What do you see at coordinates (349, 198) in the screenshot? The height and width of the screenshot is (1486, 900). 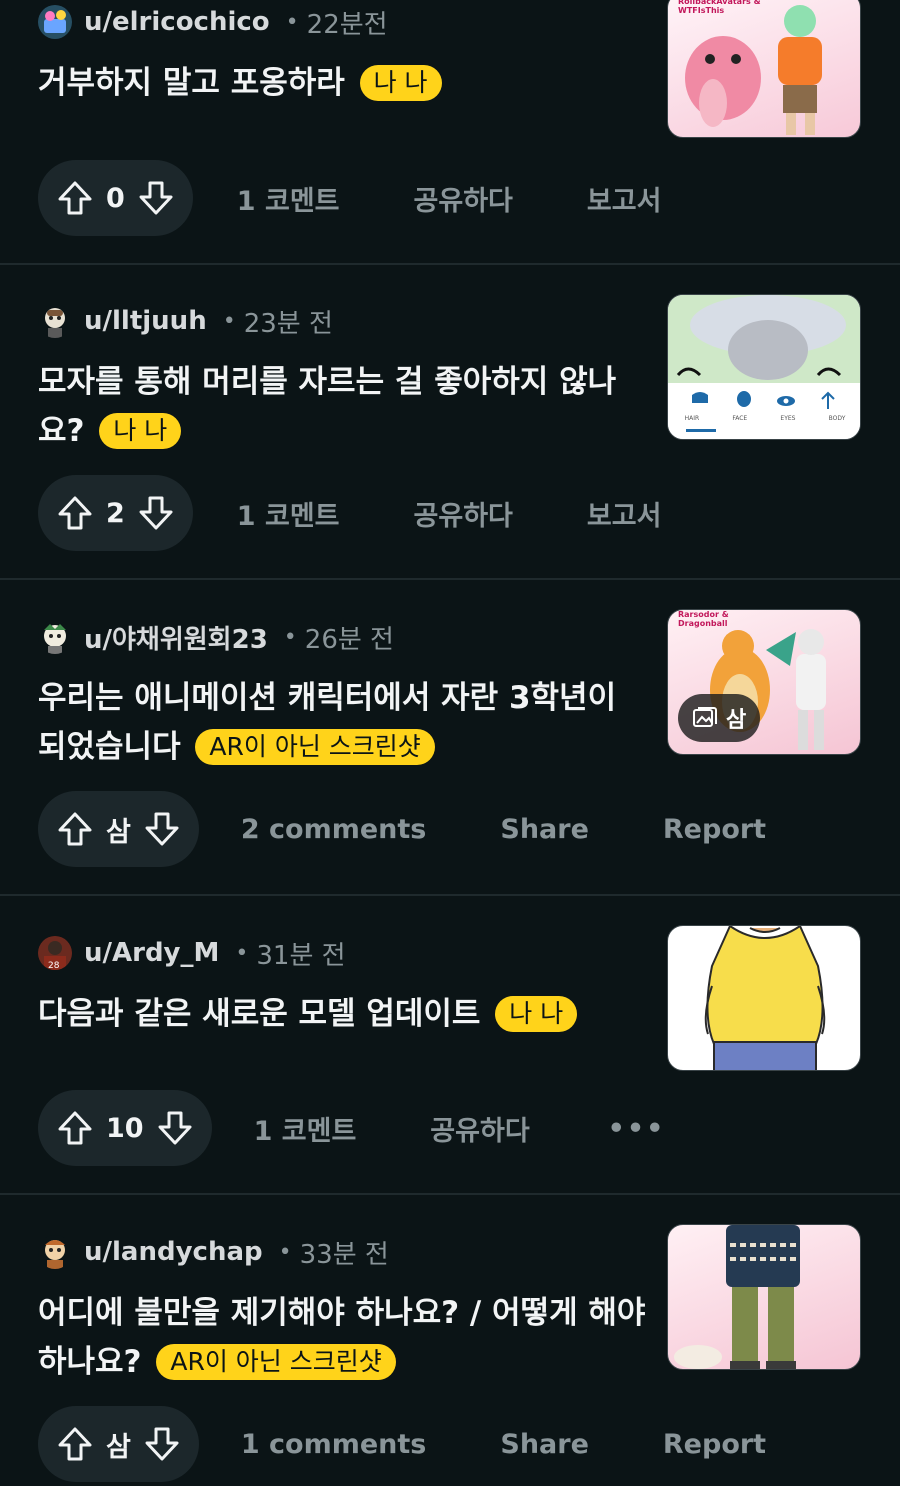 I see `post-actions: 0 1 코멘트 공유하다 보고서` at bounding box center [349, 198].